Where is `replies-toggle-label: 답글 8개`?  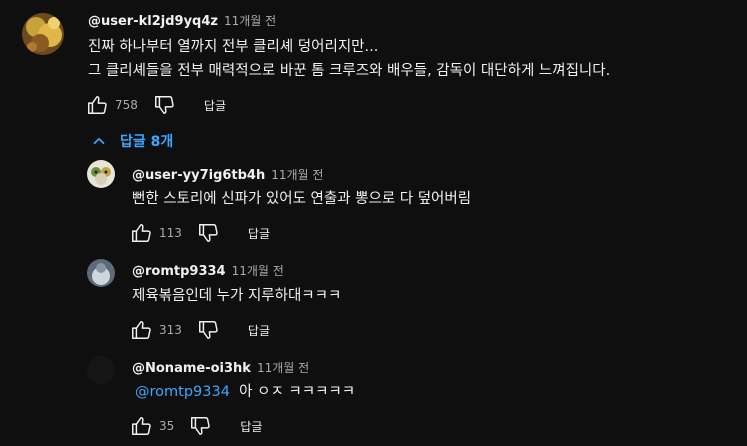 replies-toggle-label: 답글 8개 is located at coordinates (147, 142).